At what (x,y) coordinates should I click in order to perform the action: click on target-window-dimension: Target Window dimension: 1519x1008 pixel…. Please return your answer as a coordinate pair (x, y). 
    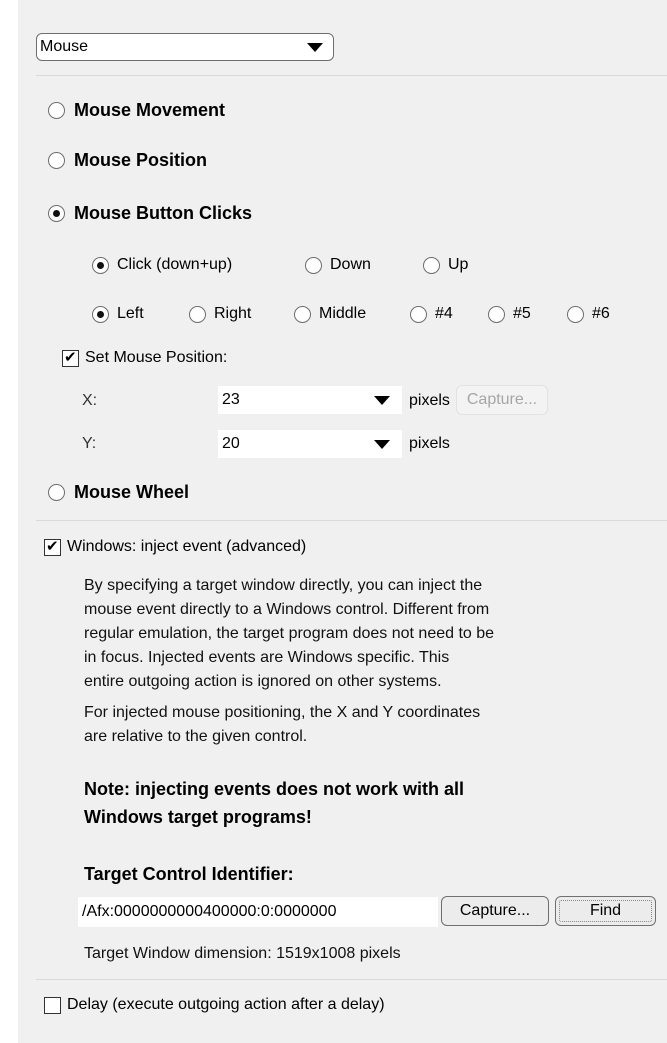
    Looking at the image, I should click on (242, 953).